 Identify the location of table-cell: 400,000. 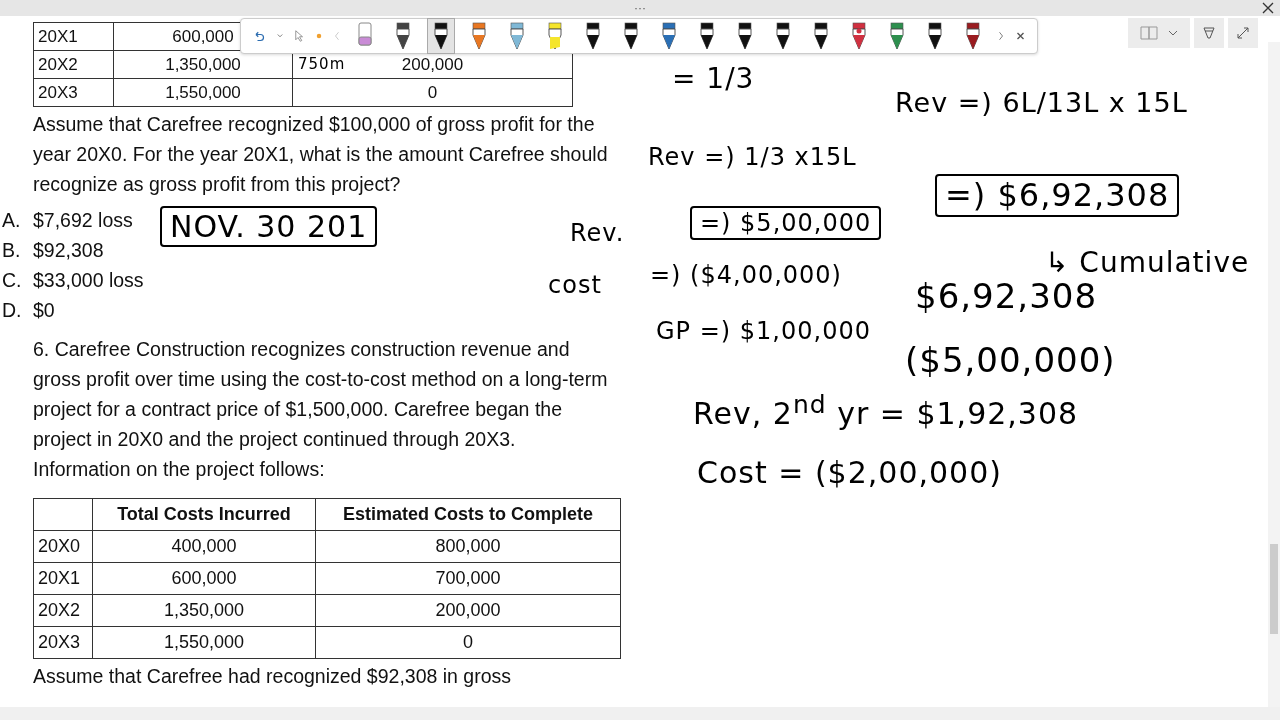
(204, 546).